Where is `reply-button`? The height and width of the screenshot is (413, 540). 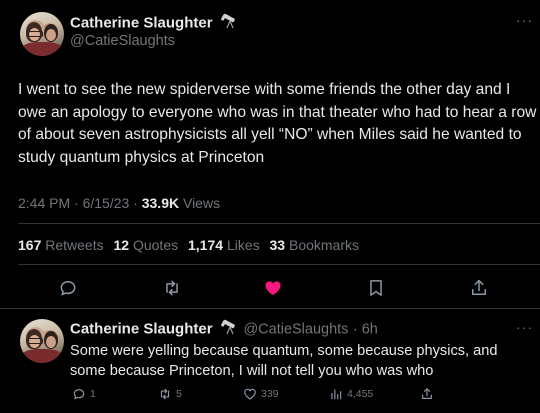 reply-button is located at coordinates (68, 288).